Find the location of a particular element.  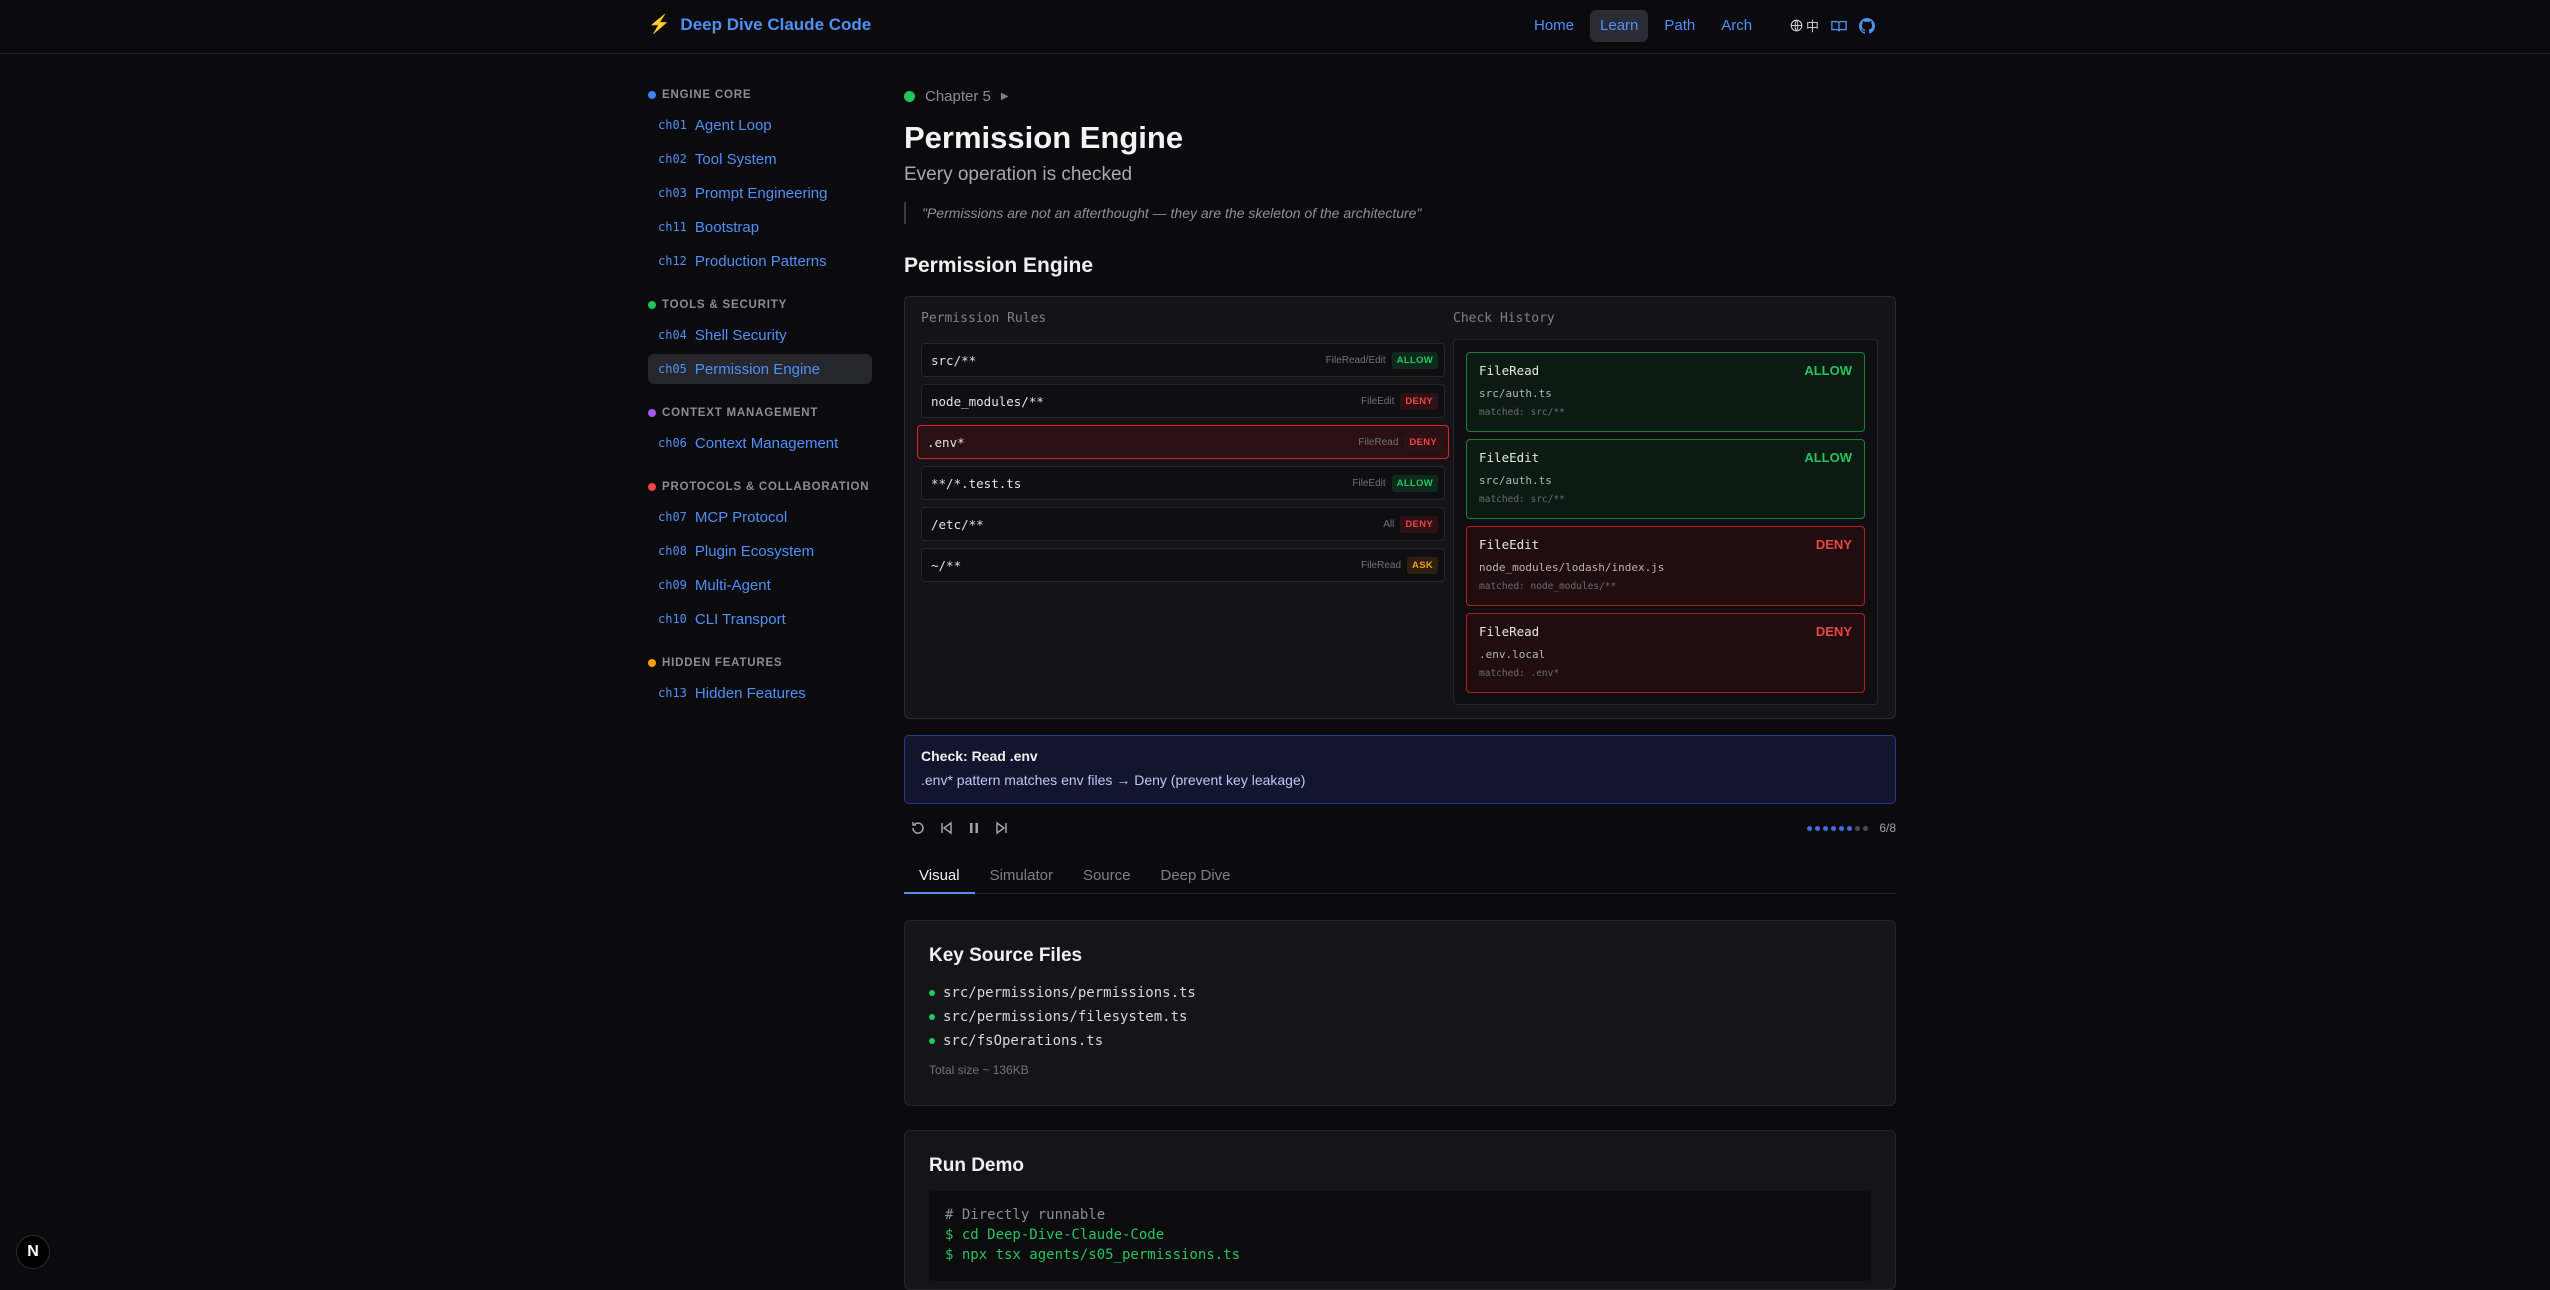

rule-tool: All is located at coordinates (1389, 524).